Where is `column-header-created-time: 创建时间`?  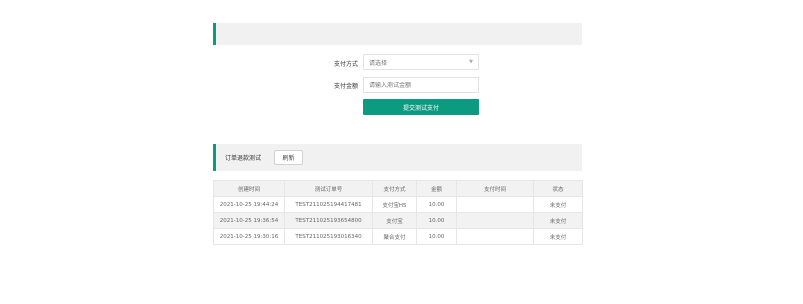 column-header-created-time: 创建时间 is located at coordinates (249, 188).